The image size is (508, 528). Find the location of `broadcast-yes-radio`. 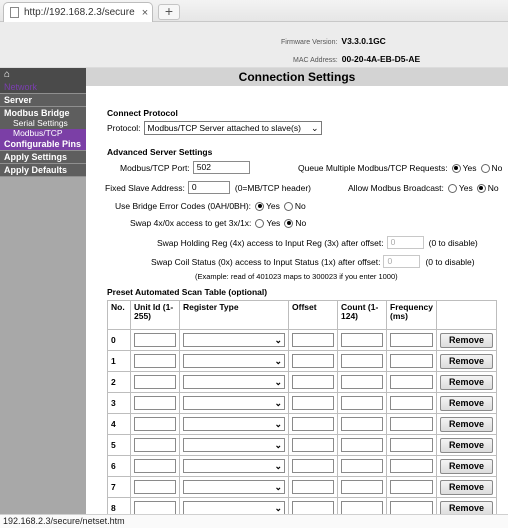

broadcast-yes-radio is located at coordinates (452, 188).